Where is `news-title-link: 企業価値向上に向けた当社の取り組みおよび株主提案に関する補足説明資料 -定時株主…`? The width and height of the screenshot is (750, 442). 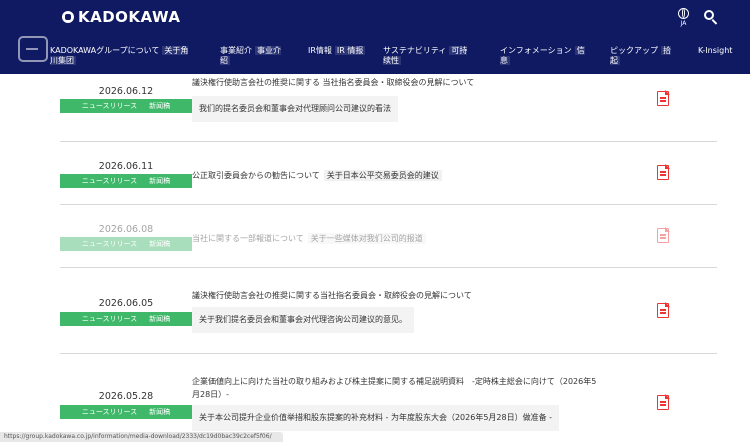
news-title-link: 企業価値向上に向けた当社の取り組みおよび株主提案に関する補足説明資料 -定時株主… is located at coordinates (397, 388).